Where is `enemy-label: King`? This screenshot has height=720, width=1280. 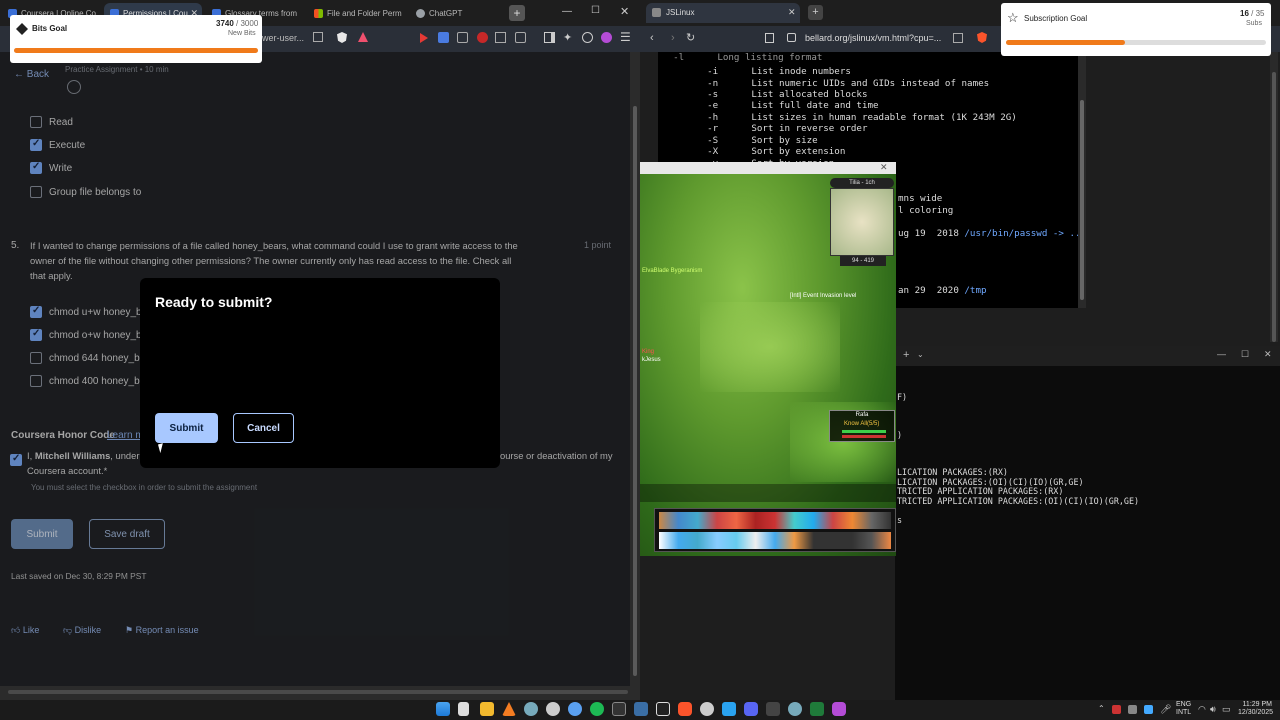
enemy-label: King is located at coordinates (648, 352).